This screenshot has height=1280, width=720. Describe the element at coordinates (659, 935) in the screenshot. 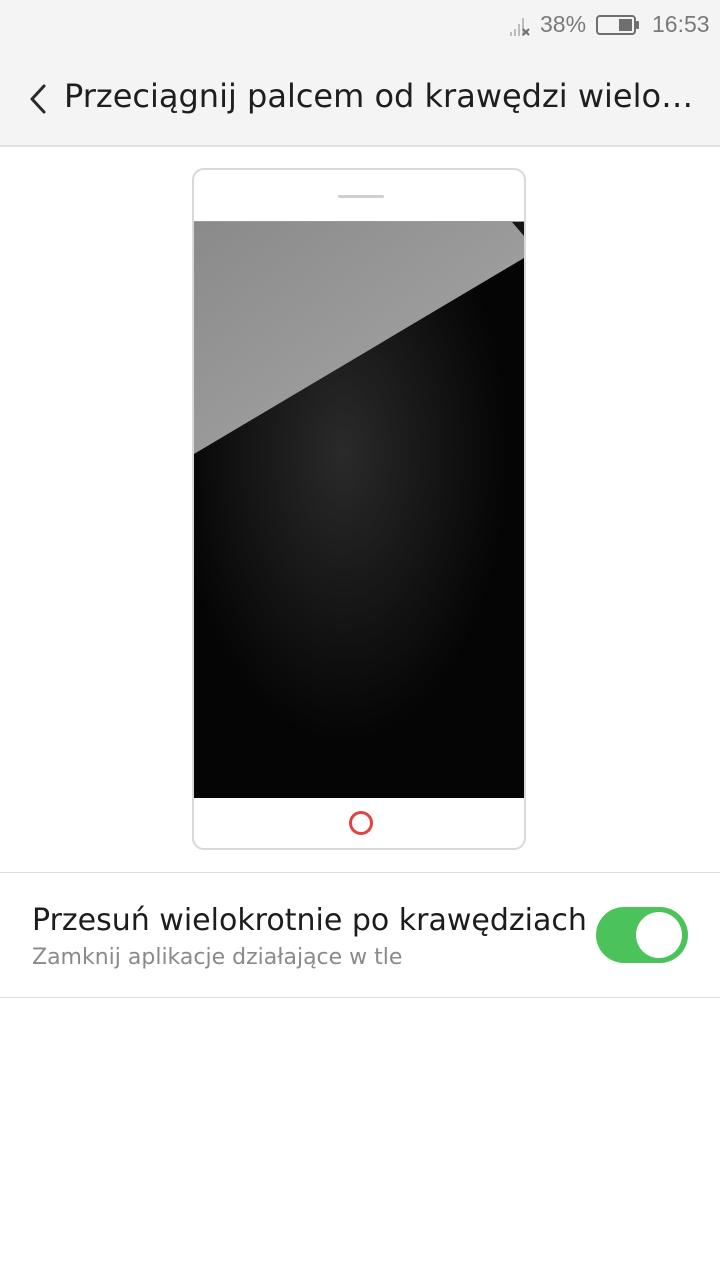

I see `toggle-knob` at that location.